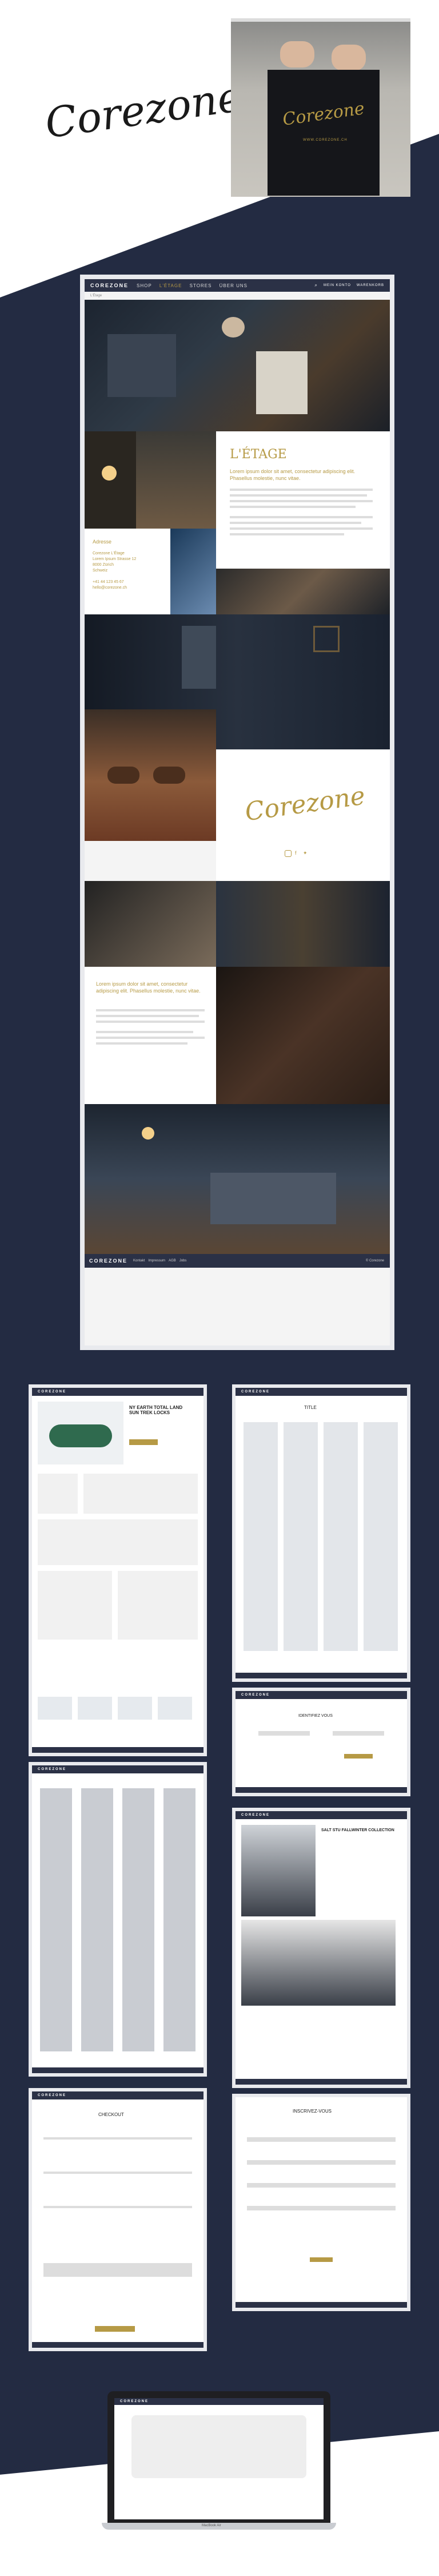 The image size is (439, 2576). What do you see at coordinates (118, 2270) in the screenshot?
I see `checkout-field` at bounding box center [118, 2270].